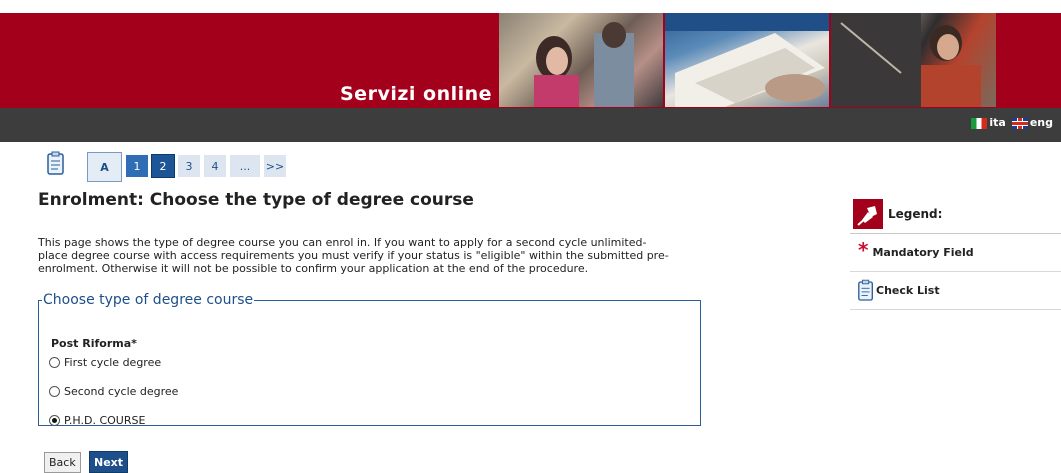 The image size is (1061, 473). Describe the element at coordinates (137, 166) in the screenshot. I see `step-1: 1` at that location.